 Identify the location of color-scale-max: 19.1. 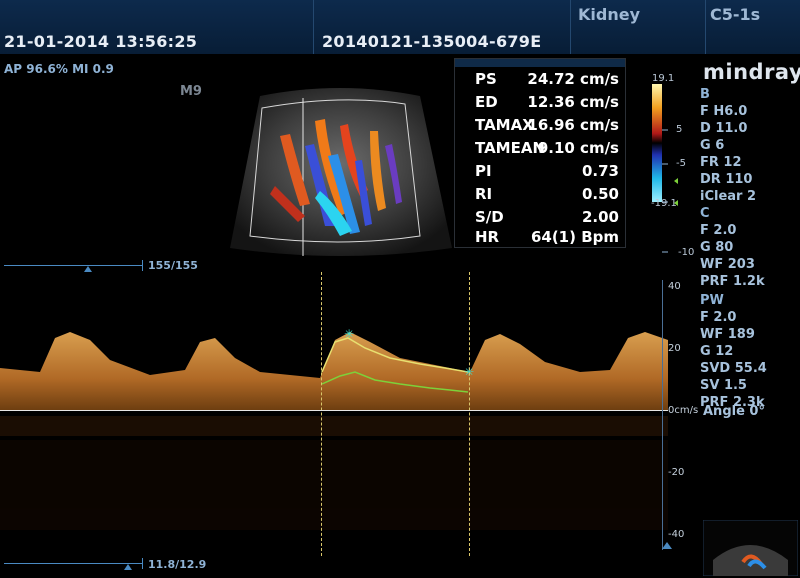
(663, 78).